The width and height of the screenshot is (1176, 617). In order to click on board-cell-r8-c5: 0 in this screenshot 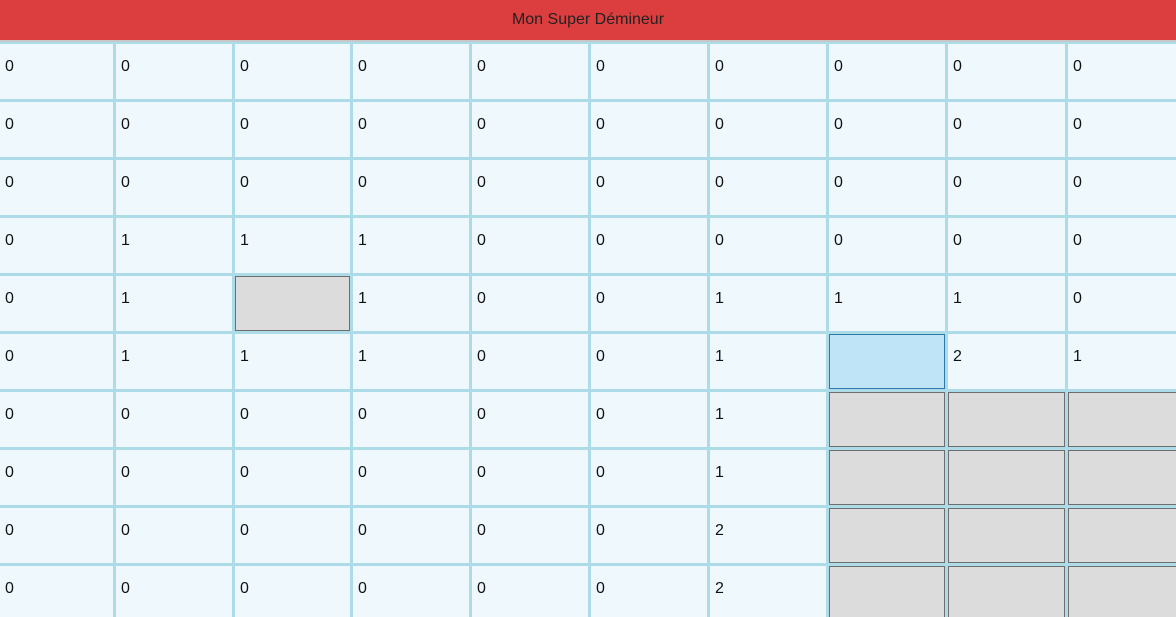, I will do `click(649, 535)`.